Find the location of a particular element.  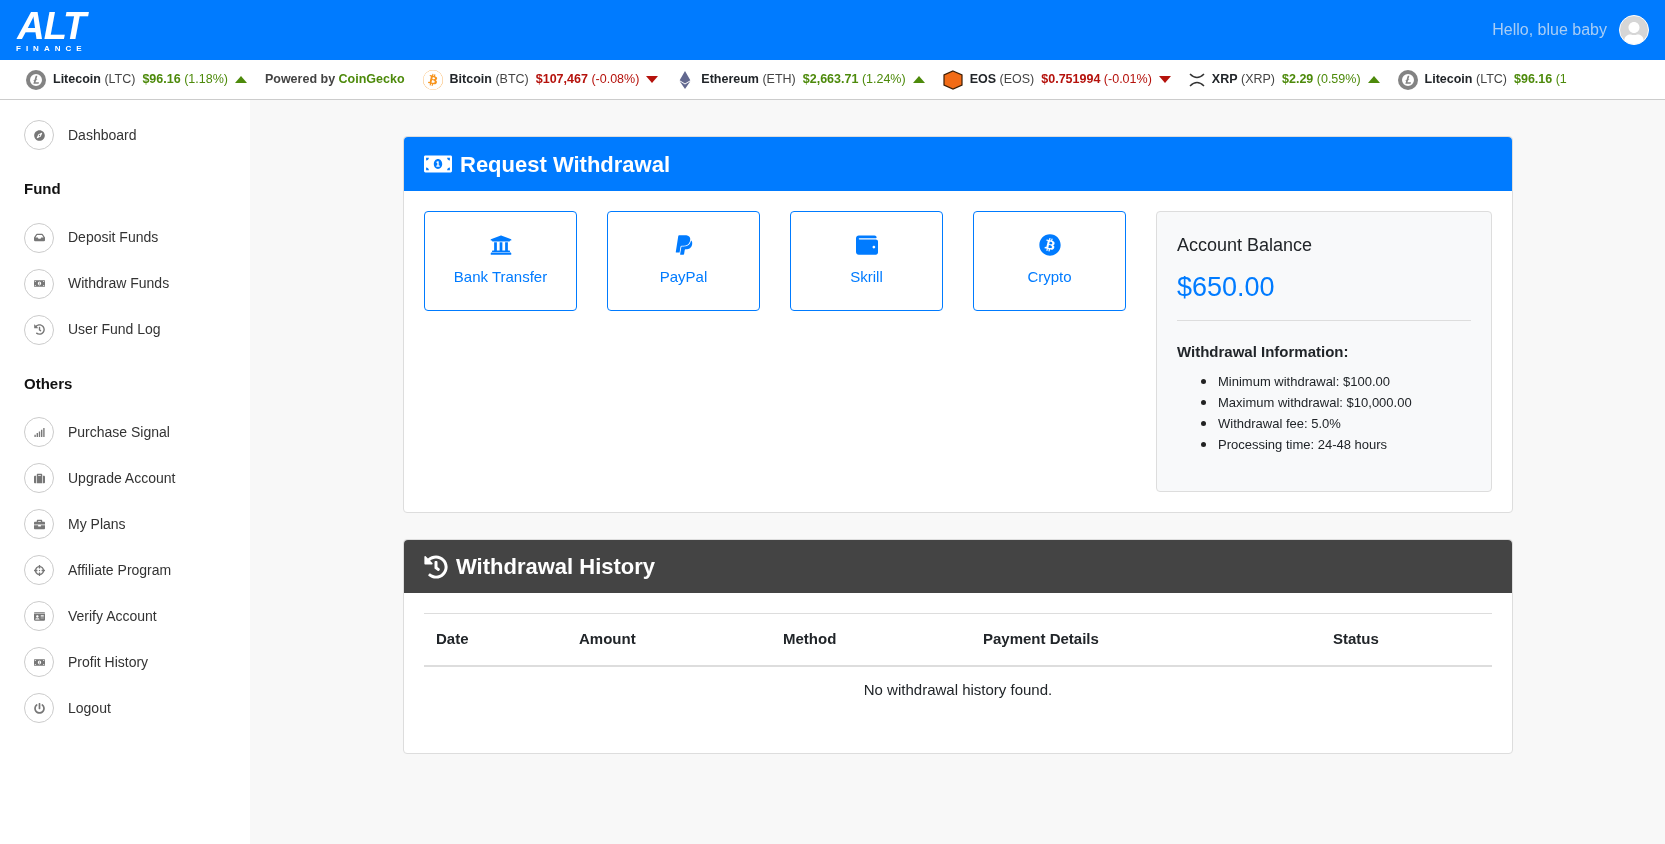

column-header: Payment Details is located at coordinates (1146, 639).